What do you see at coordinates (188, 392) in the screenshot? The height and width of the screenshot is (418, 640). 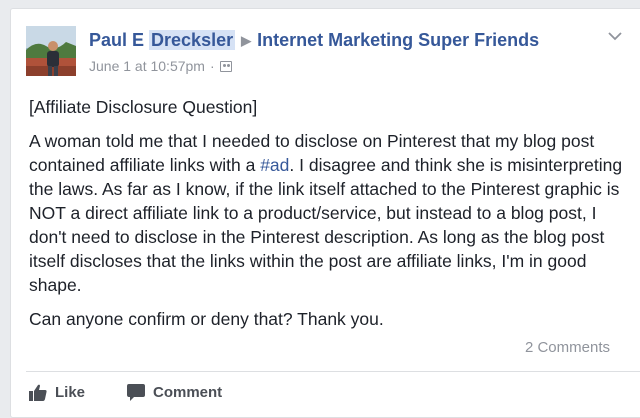 I see `comment-label: Comment` at bounding box center [188, 392].